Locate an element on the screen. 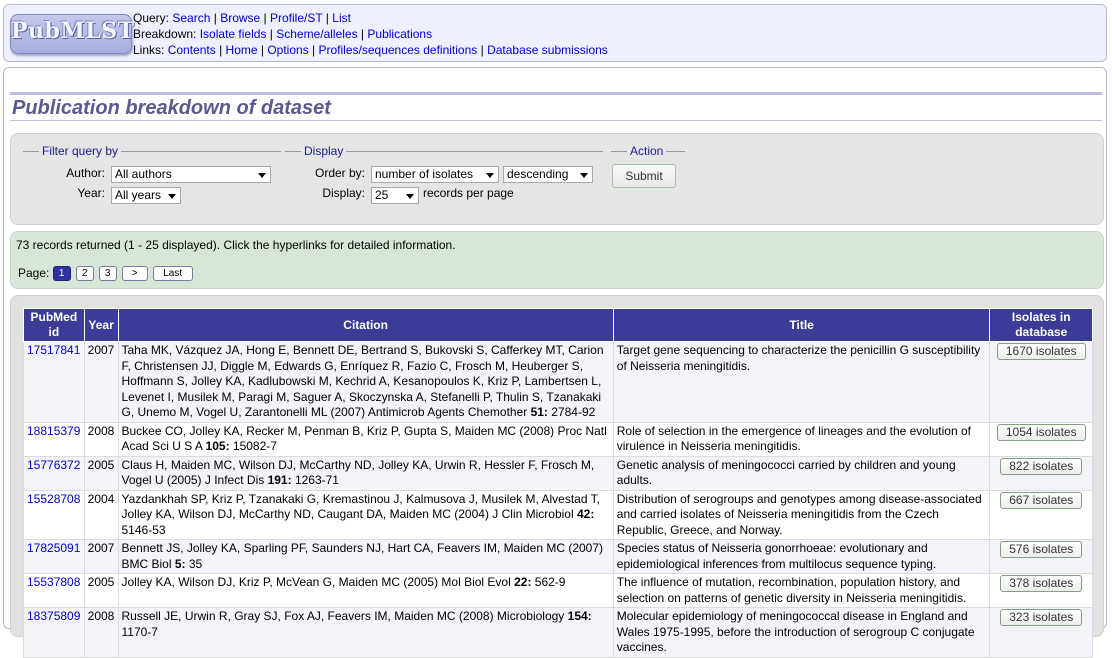 Image resolution: width=1112 pixels, height=658 pixels. citation-pages: 35 is located at coordinates (194, 563).